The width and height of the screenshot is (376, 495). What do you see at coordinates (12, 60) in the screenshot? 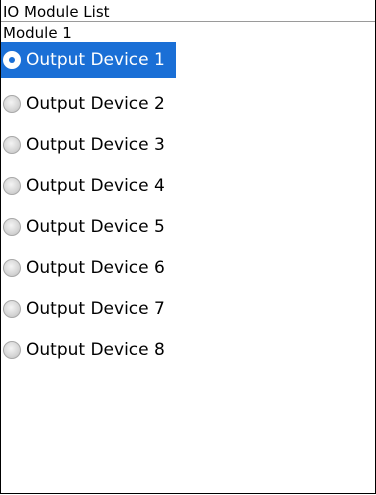
I see `radio-selected-icon` at bounding box center [12, 60].